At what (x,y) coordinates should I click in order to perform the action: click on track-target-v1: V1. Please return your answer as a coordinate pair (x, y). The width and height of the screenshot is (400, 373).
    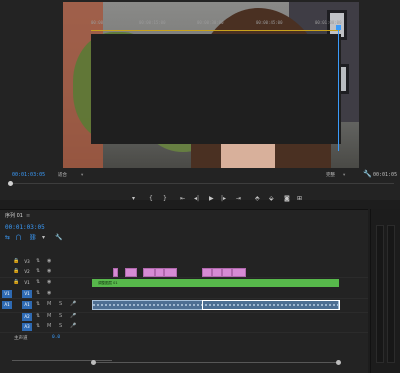
    Looking at the image, I should click on (27, 294).